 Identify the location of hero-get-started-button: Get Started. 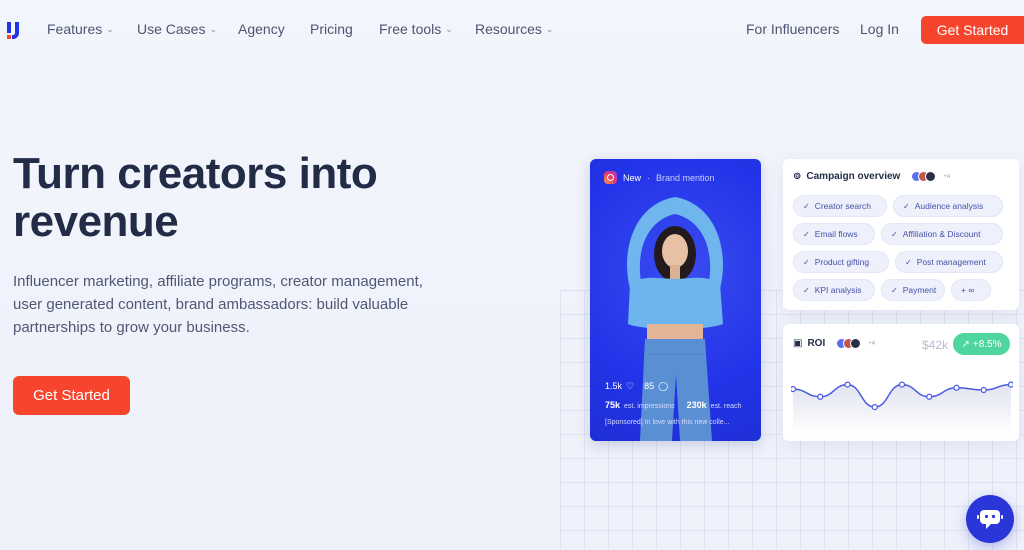
(71, 395).